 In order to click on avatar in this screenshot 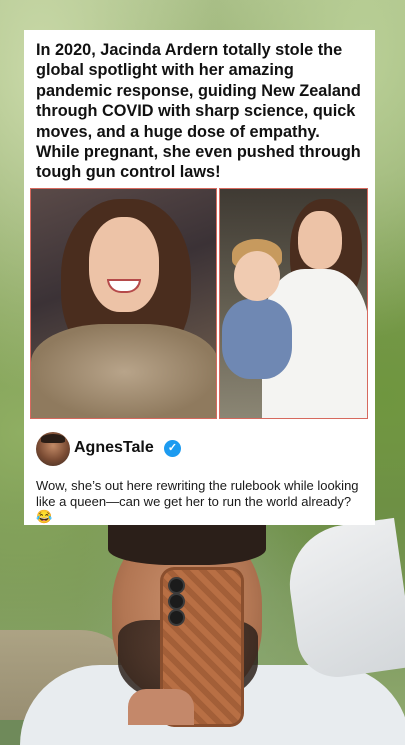, I will do `click(53, 449)`.